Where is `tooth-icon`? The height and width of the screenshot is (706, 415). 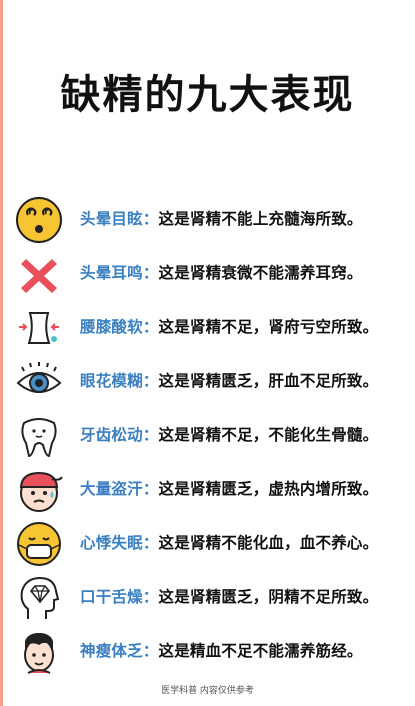
tooth-icon is located at coordinates (39, 436).